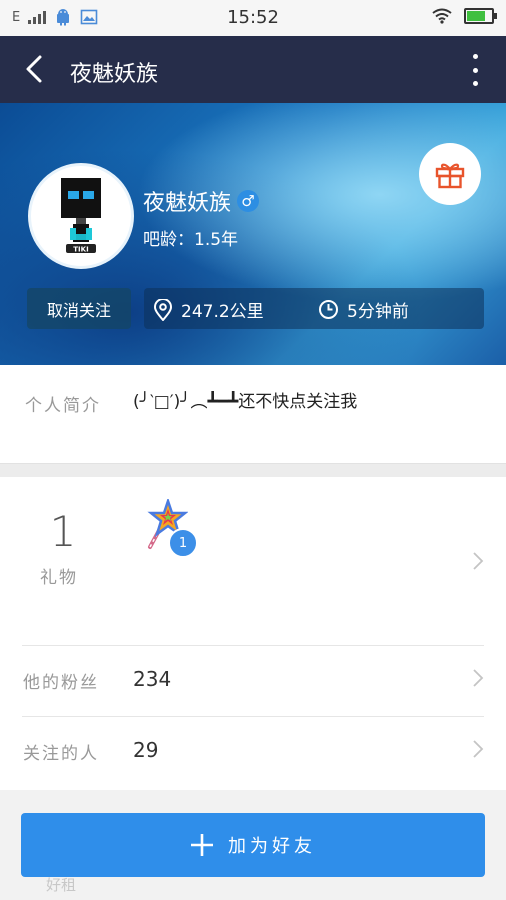 The width and height of the screenshot is (506, 900). Describe the element at coordinates (183, 543) in the screenshot. I see `gift-item-badge: 1` at that location.